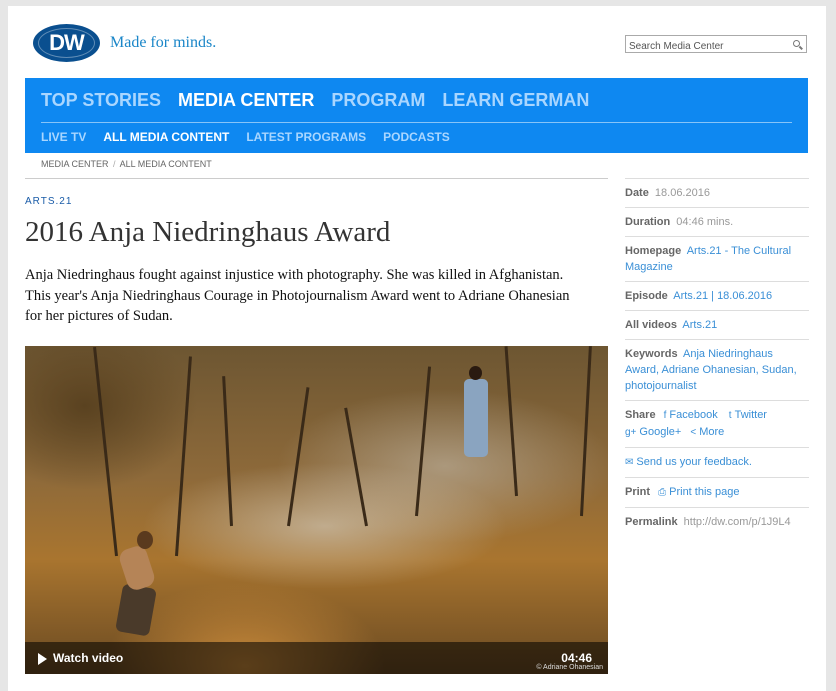  What do you see at coordinates (88, 658) in the screenshot?
I see `watch-video-button: Watch video` at bounding box center [88, 658].